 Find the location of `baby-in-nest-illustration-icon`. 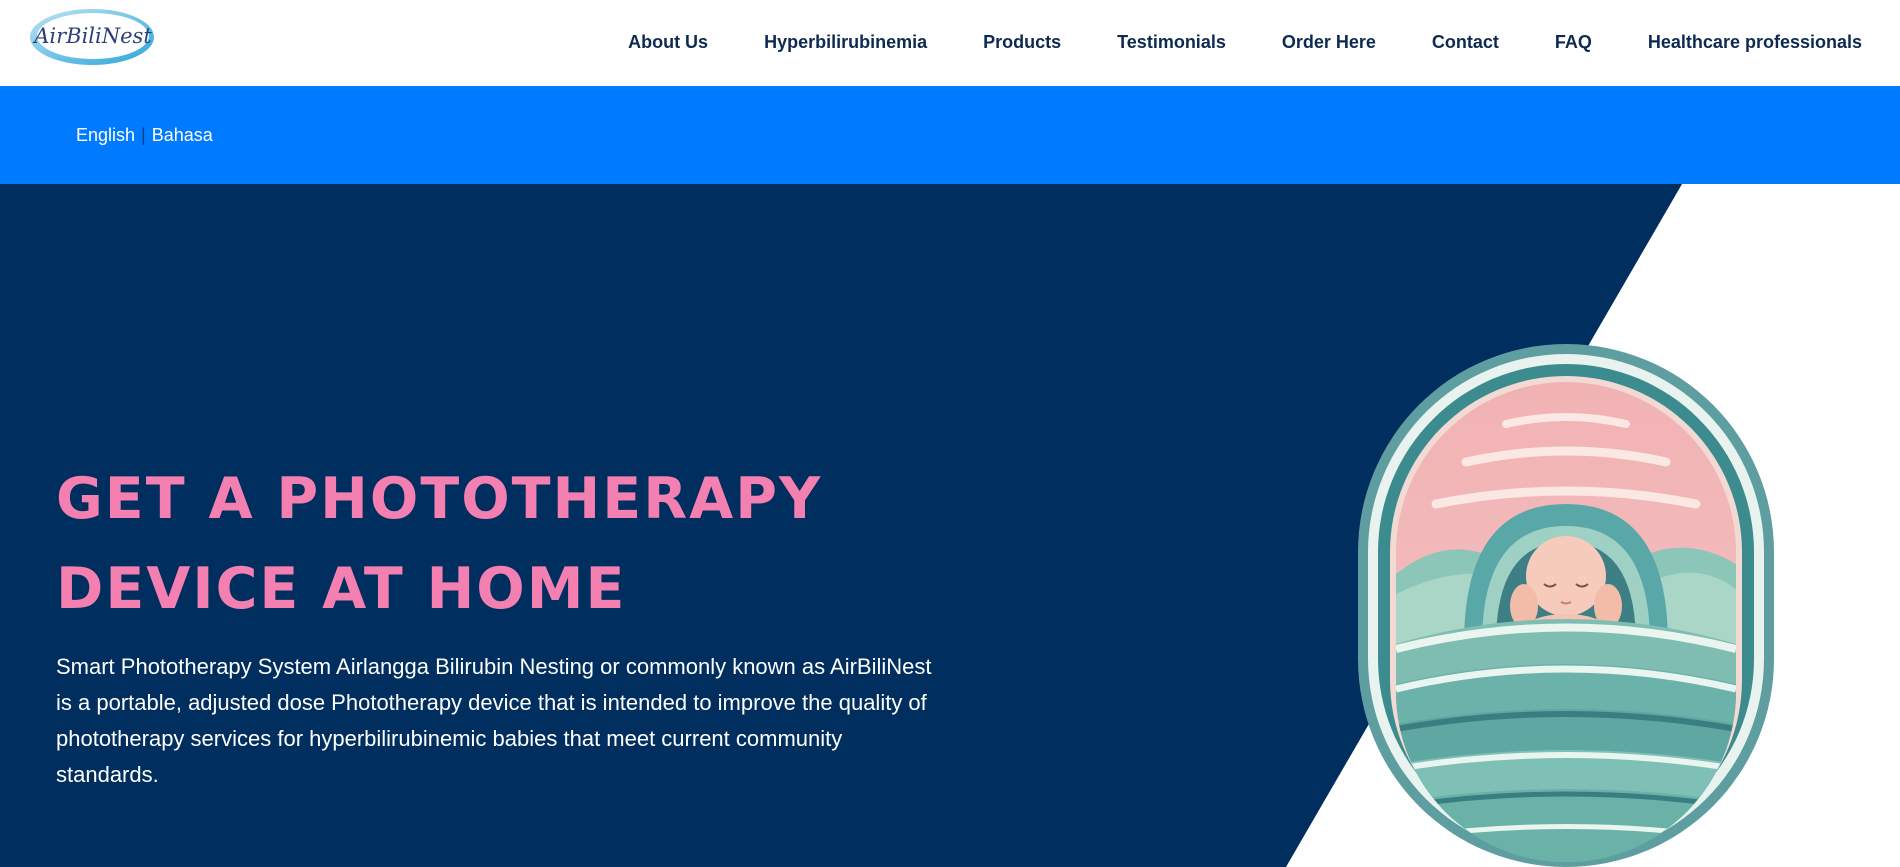

baby-in-nest-illustration-icon is located at coordinates (1566, 605).